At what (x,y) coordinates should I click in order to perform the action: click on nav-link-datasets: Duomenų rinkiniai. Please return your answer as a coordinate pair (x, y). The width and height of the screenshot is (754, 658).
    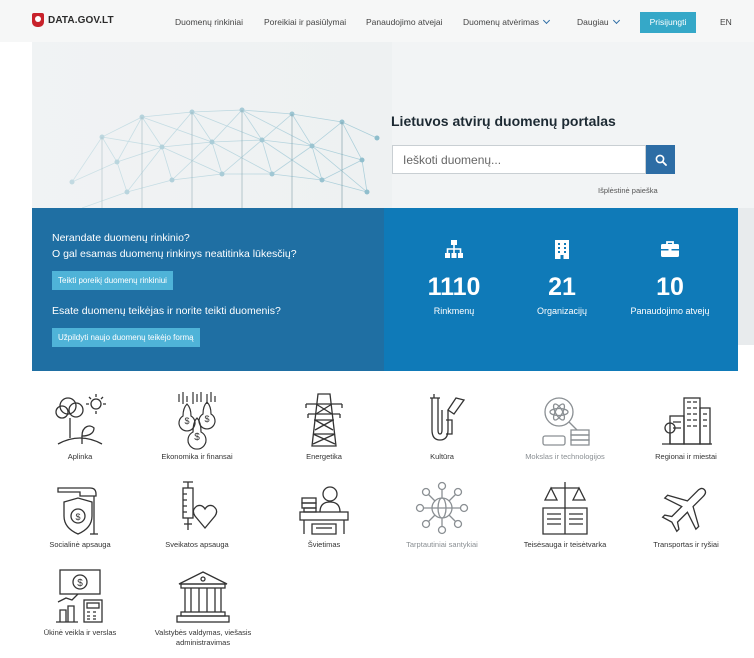
    Looking at the image, I should click on (209, 22).